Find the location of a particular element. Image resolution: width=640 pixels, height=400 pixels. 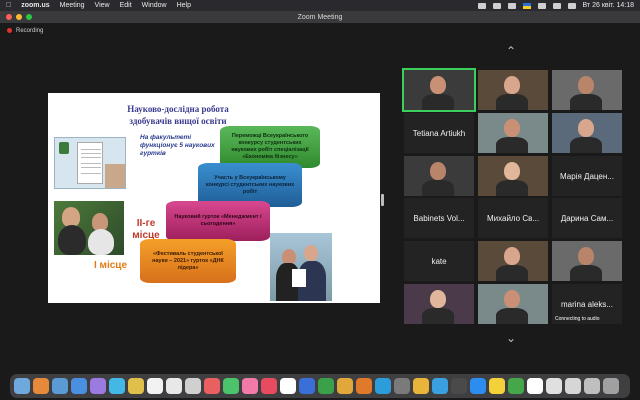

keyboard-layout-flag-icon is located at coordinates (526, 5).